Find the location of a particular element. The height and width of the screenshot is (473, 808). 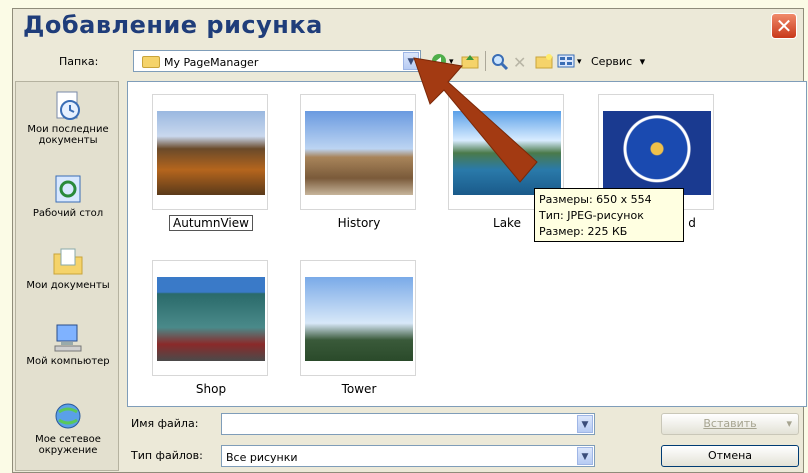

cancel-button: Отмена is located at coordinates (730, 456).